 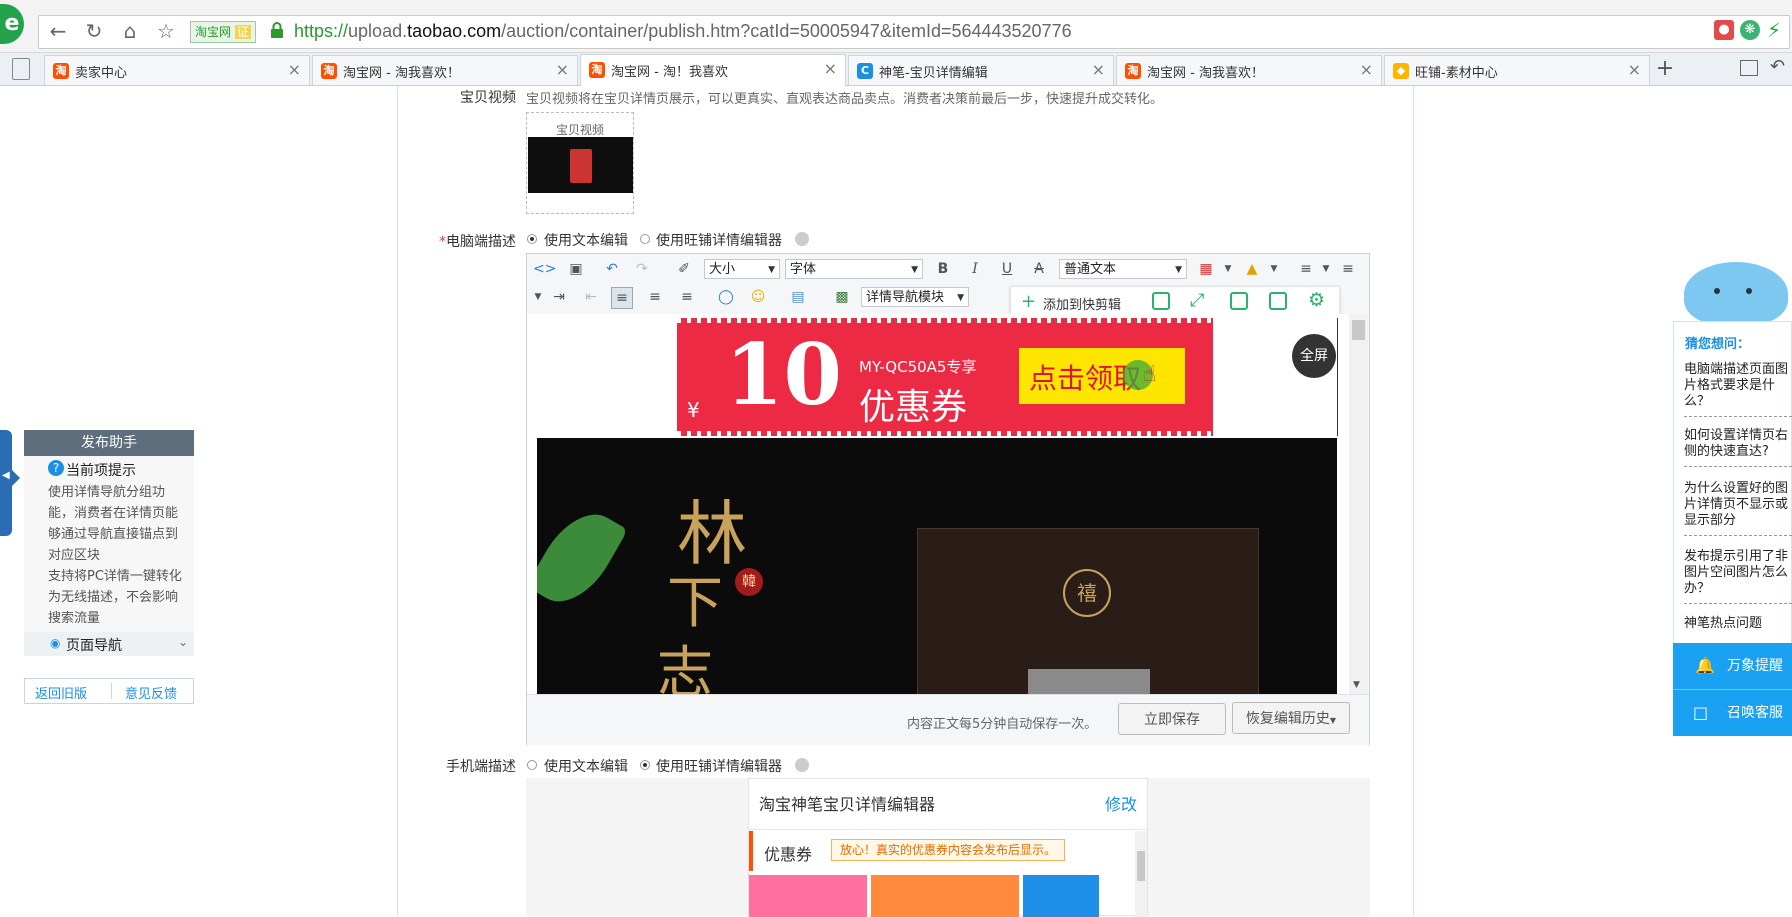 What do you see at coordinates (1206, 269) in the screenshot?
I see `font-color-icon: ▦` at bounding box center [1206, 269].